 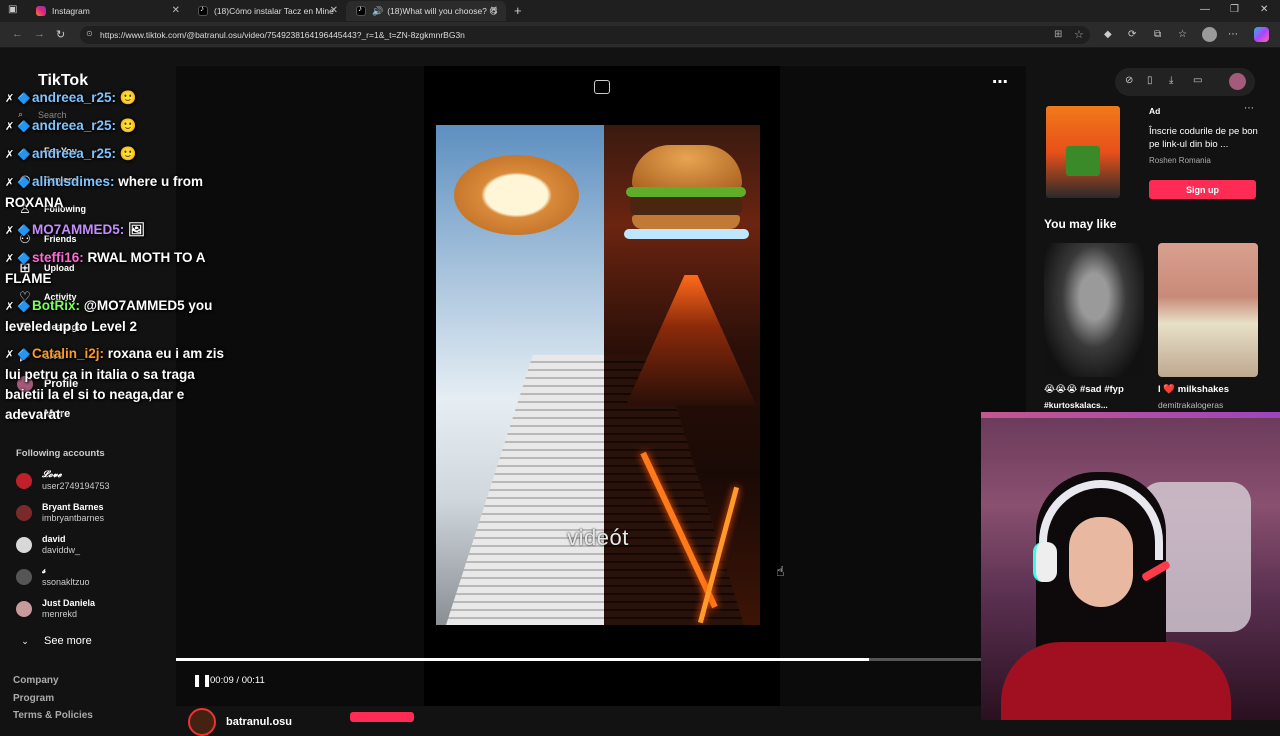 What do you see at coordinates (1130, 415) in the screenshot?
I see `led-light` at bounding box center [1130, 415].